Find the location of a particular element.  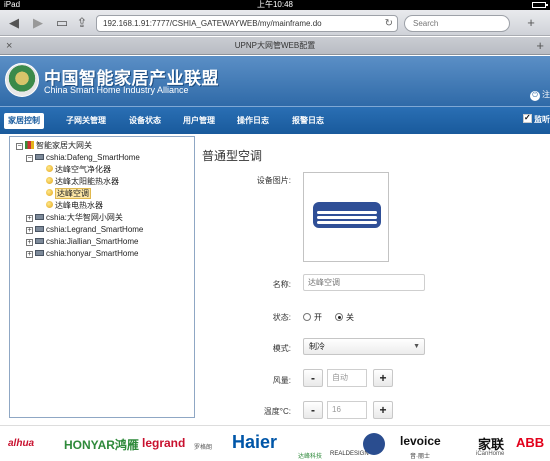

tree-gateway: + cshia:honyar_SmartHome is located at coordinates (82, 253).